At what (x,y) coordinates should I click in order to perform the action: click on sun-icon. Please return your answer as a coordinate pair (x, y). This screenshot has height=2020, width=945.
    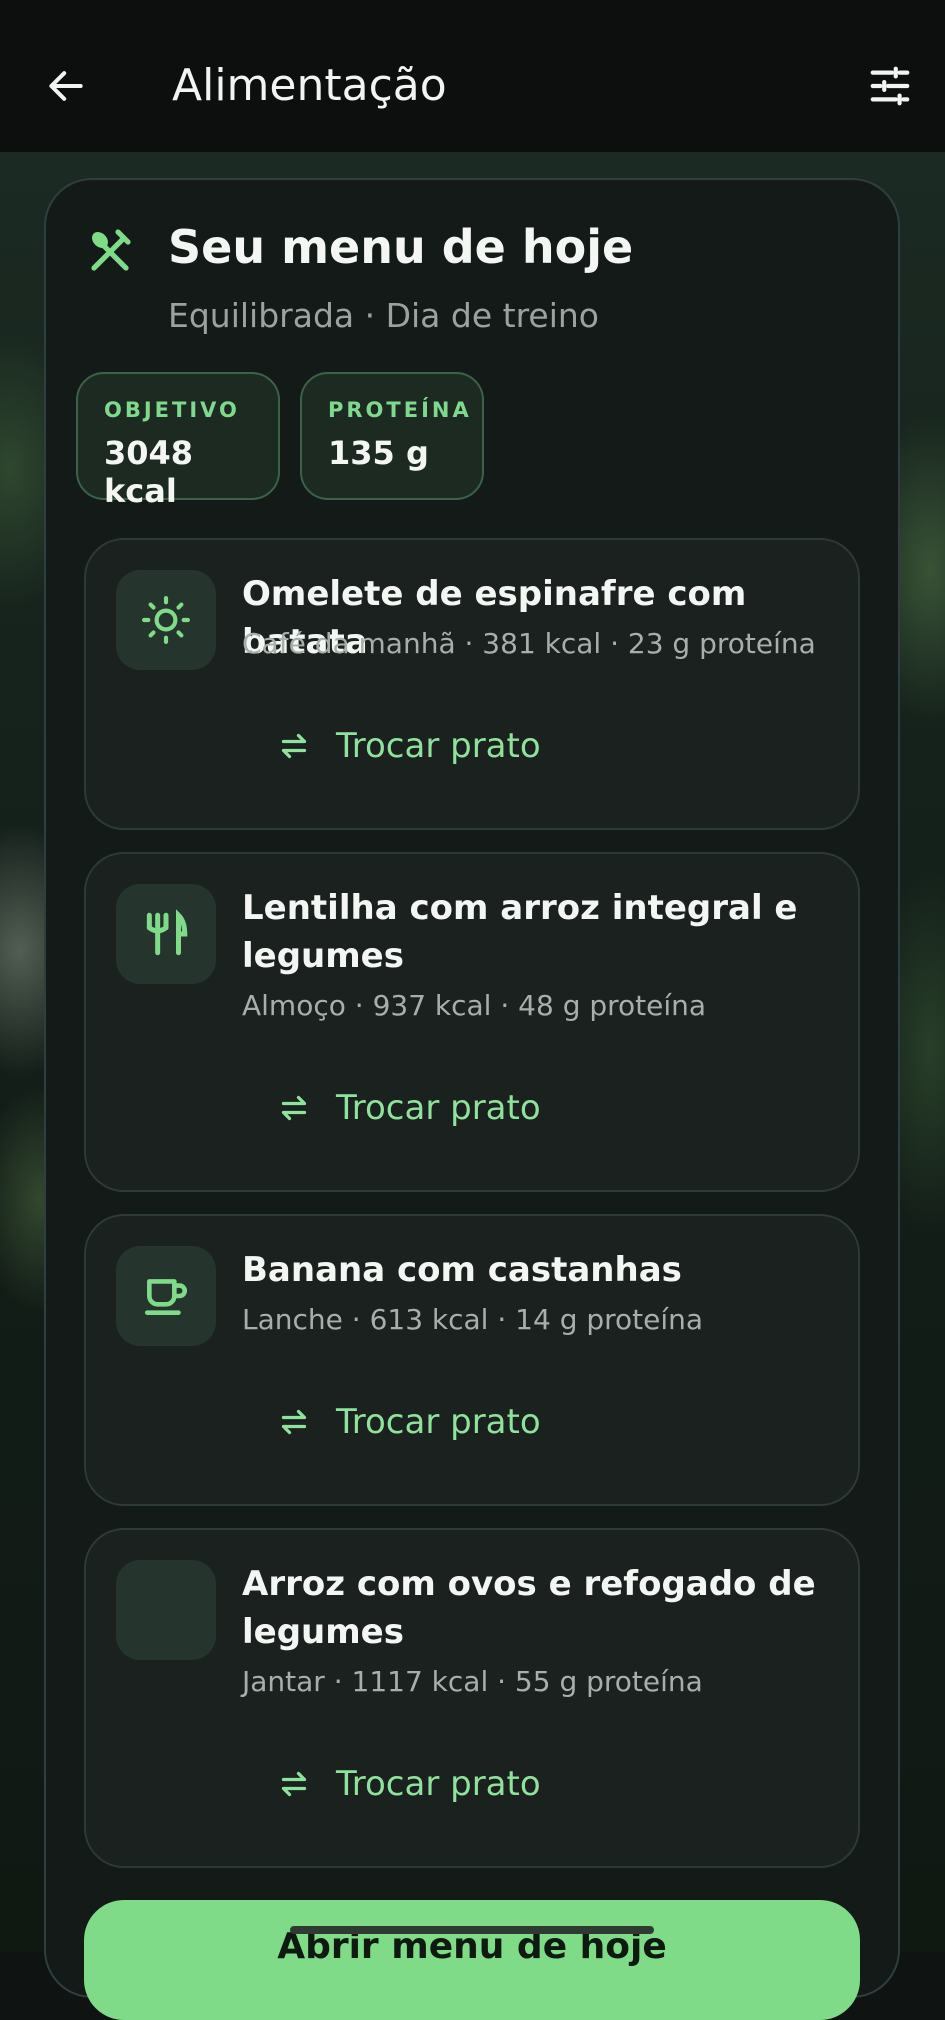
    Looking at the image, I should click on (166, 620).